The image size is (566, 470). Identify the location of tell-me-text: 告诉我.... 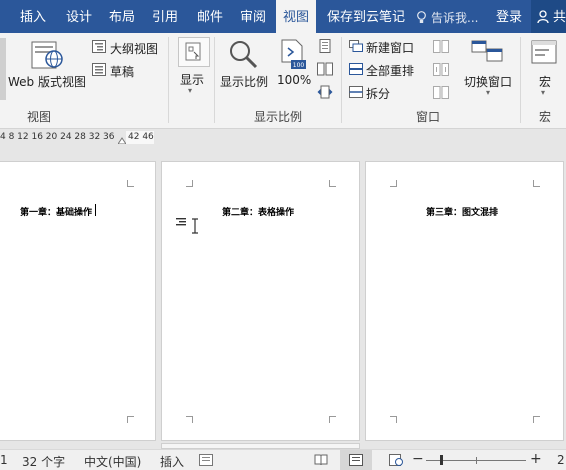
(455, 18).